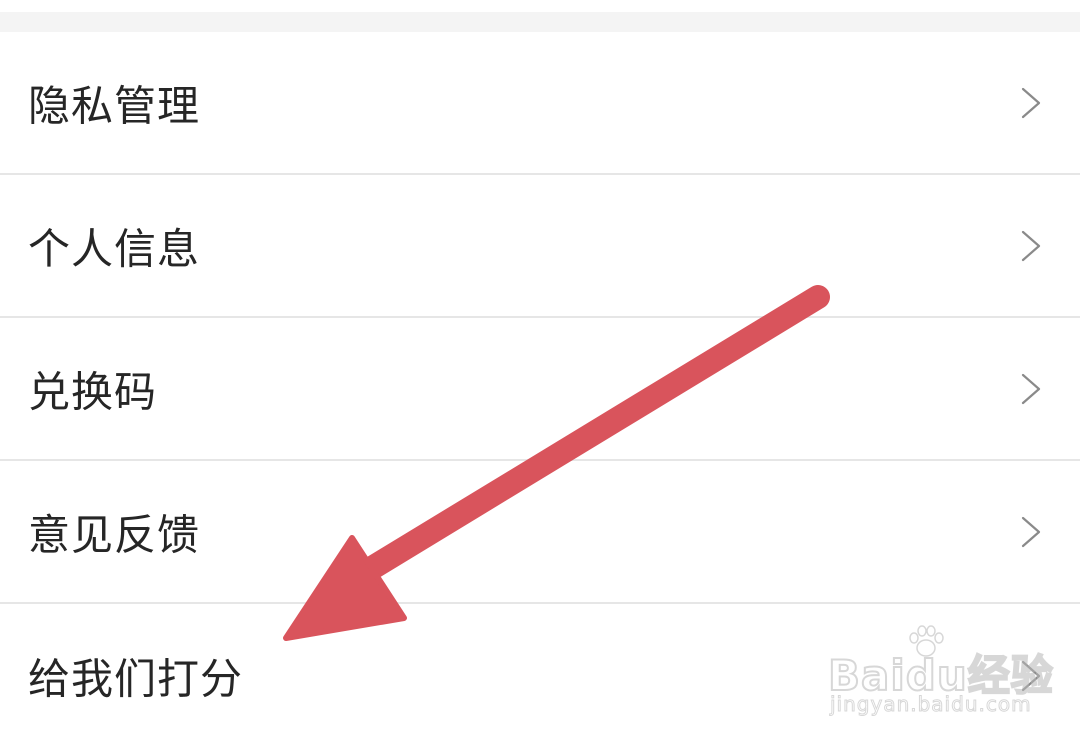  I want to click on menu-item-label: 隐私管理, so click(114, 105).